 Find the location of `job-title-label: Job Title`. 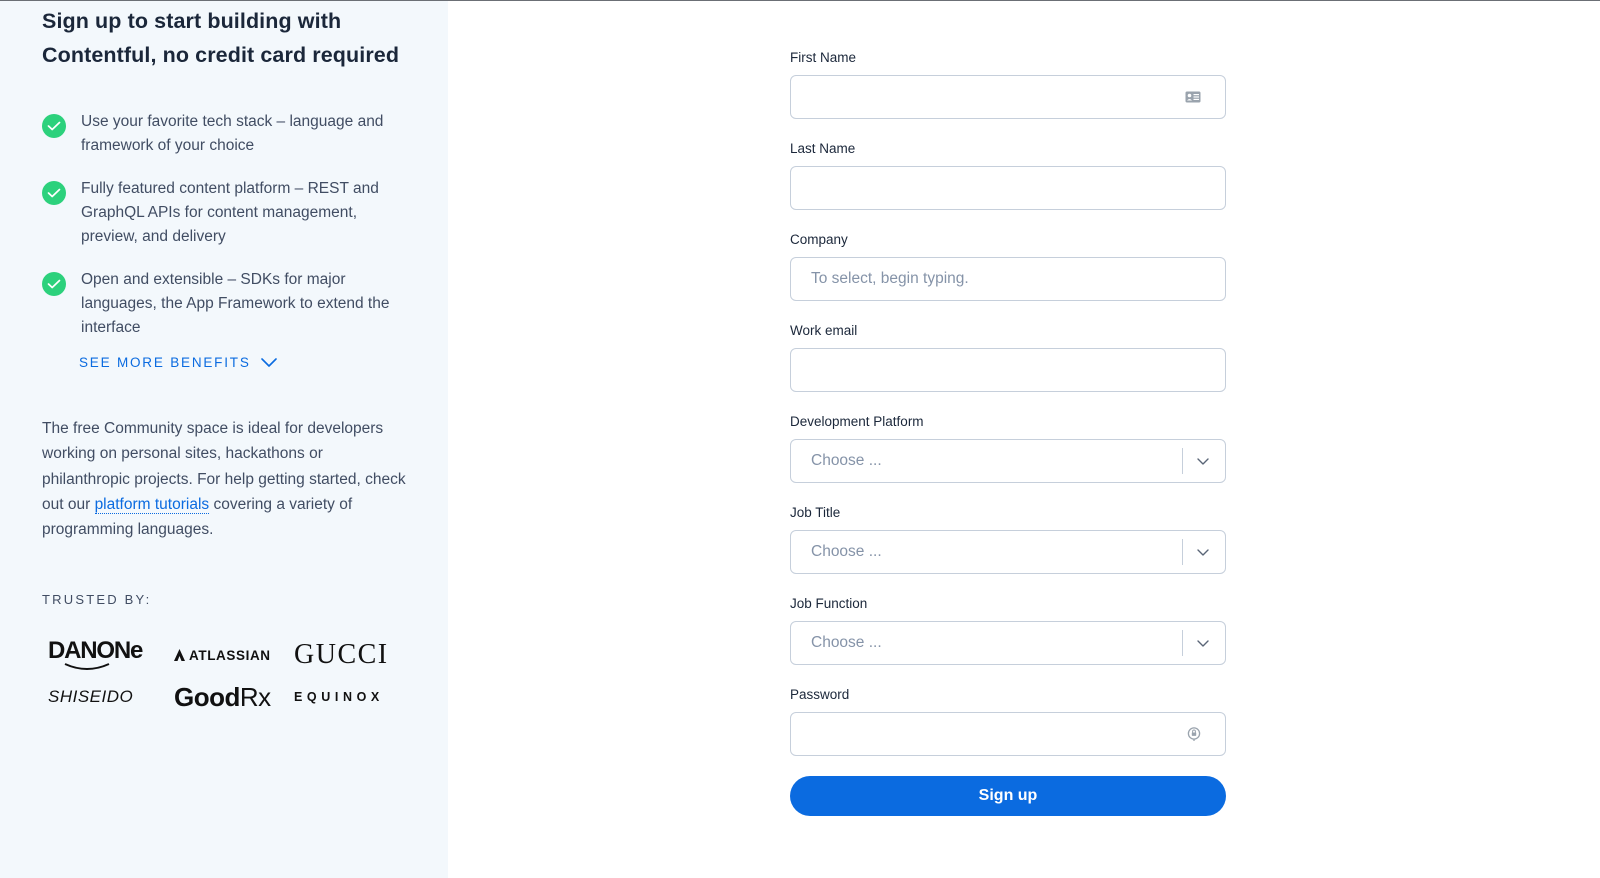

job-title-label: Job Title is located at coordinates (815, 512).